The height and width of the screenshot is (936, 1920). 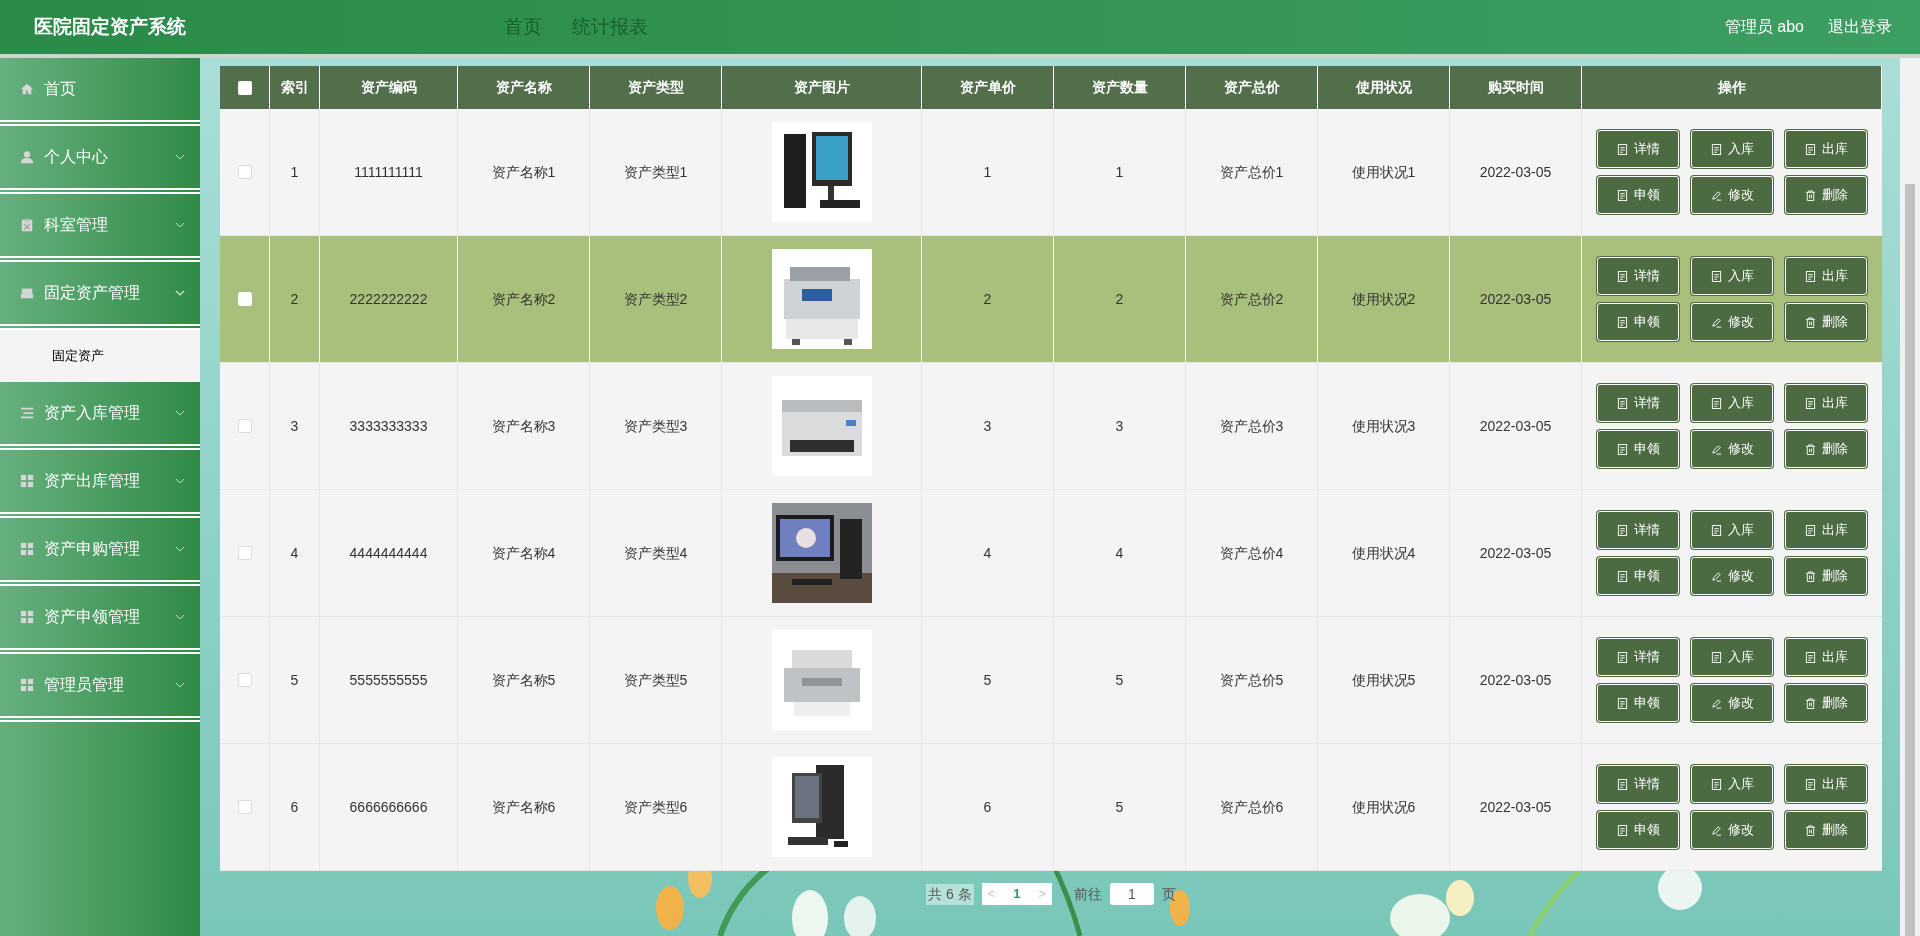 What do you see at coordinates (1860, 27) in the screenshot?
I see `logout-link: 退出登录` at bounding box center [1860, 27].